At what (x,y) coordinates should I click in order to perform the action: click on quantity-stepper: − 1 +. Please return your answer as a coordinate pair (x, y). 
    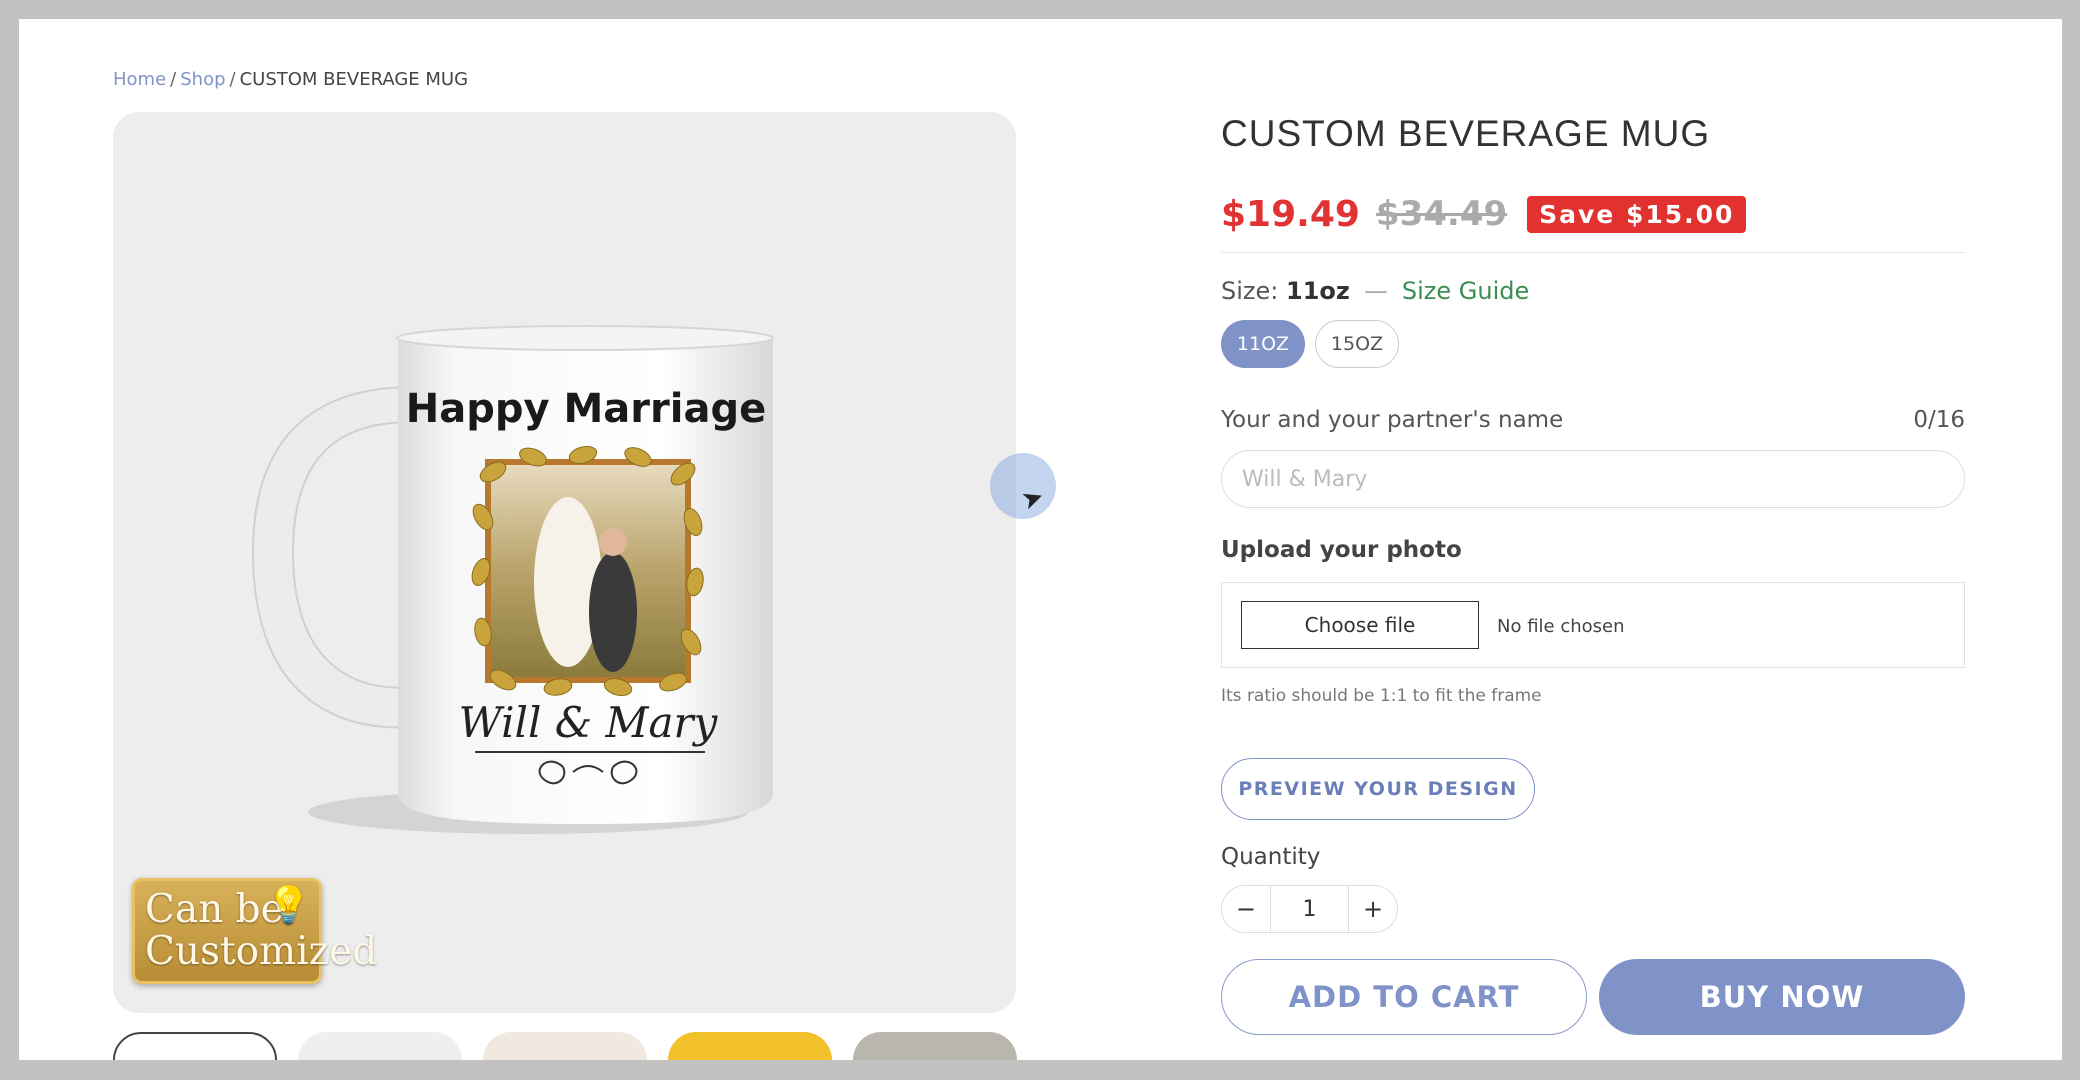
    Looking at the image, I should click on (1309, 909).